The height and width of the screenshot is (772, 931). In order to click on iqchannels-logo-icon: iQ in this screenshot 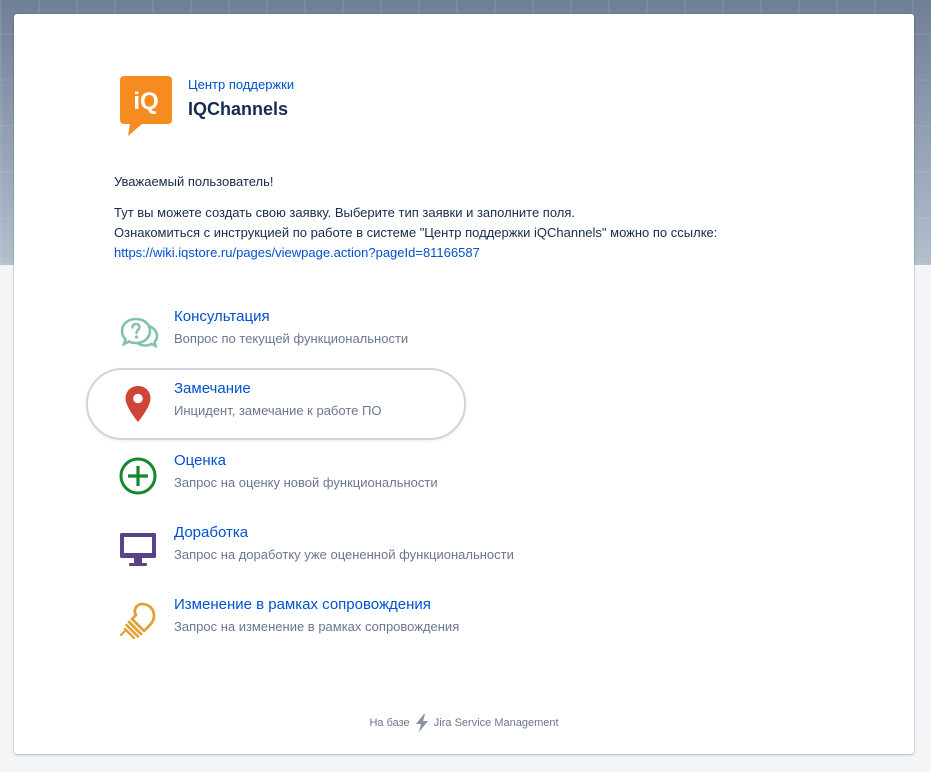, I will do `click(146, 106)`.